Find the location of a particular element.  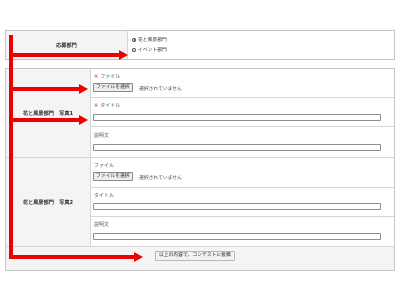

radio-button is located at coordinates (134, 49).